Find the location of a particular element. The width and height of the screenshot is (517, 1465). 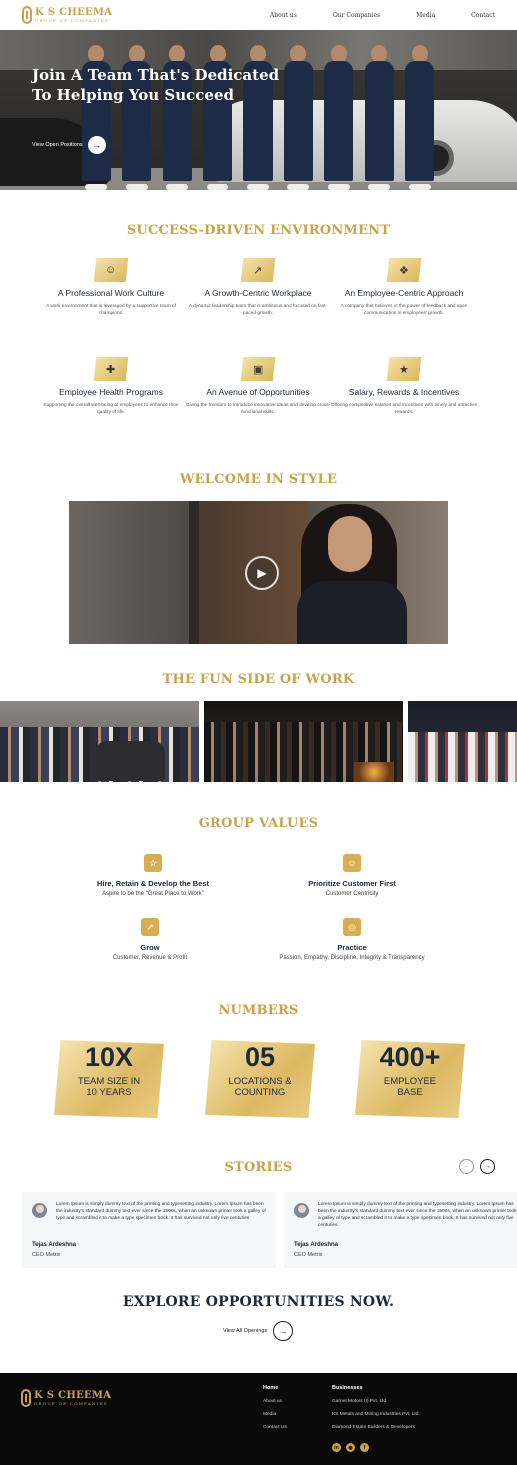

linkedin-icon: in is located at coordinates (336, 1447).